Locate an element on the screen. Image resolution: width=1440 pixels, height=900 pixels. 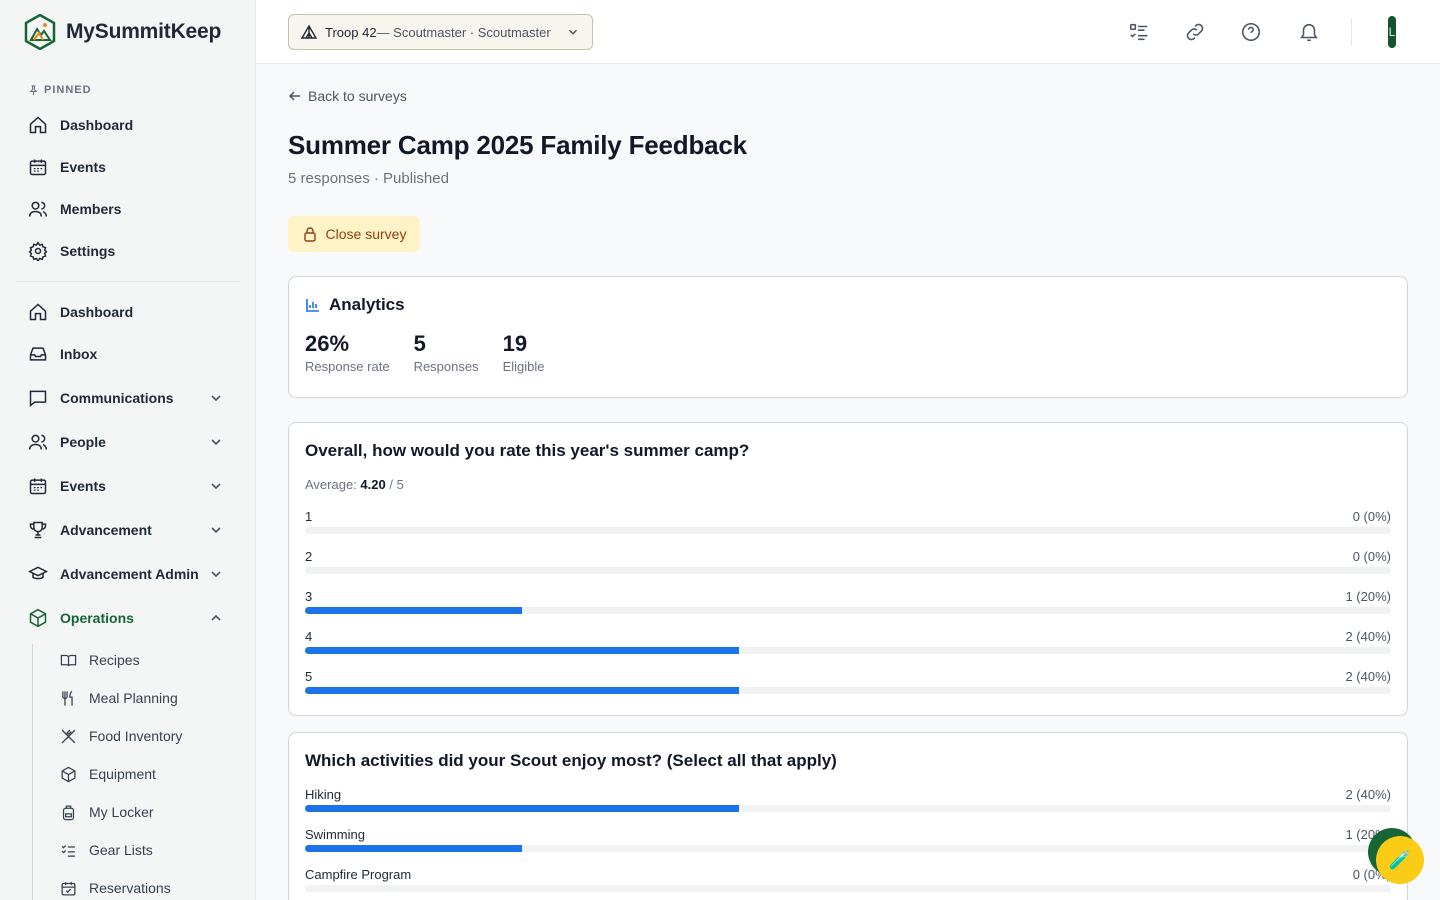
answer-row: 3 1 (20%) is located at coordinates (848, 605).